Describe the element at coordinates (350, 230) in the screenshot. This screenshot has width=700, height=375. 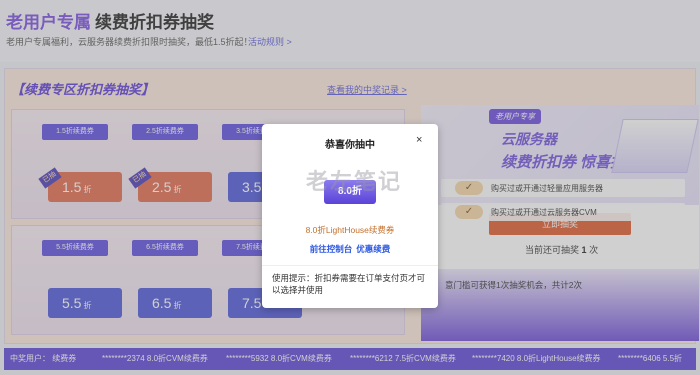
I see `prize-name: 8.0折LightHouse续费券` at that location.